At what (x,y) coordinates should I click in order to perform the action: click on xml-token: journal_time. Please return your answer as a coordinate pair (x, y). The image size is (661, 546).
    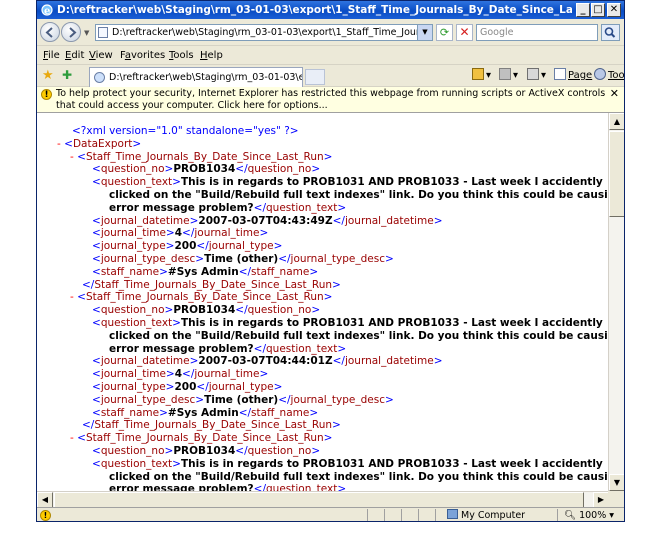
    Looking at the image, I should click on (133, 233).